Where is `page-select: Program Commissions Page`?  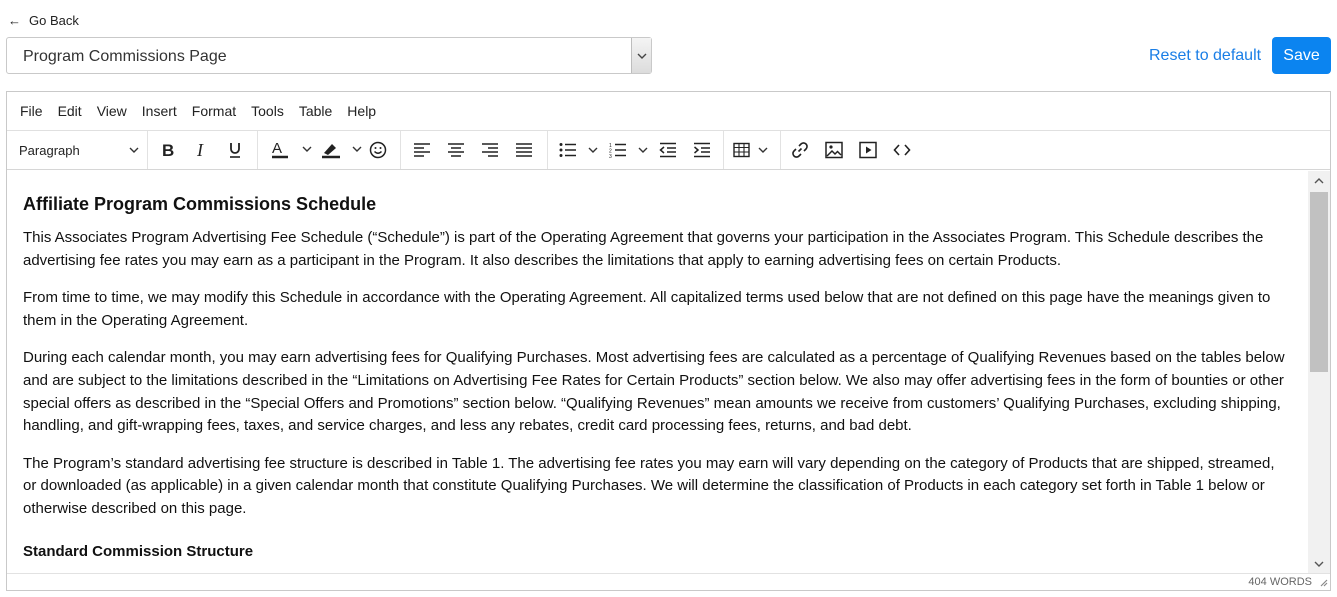 page-select: Program Commissions Page is located at coordinates (329, 55).